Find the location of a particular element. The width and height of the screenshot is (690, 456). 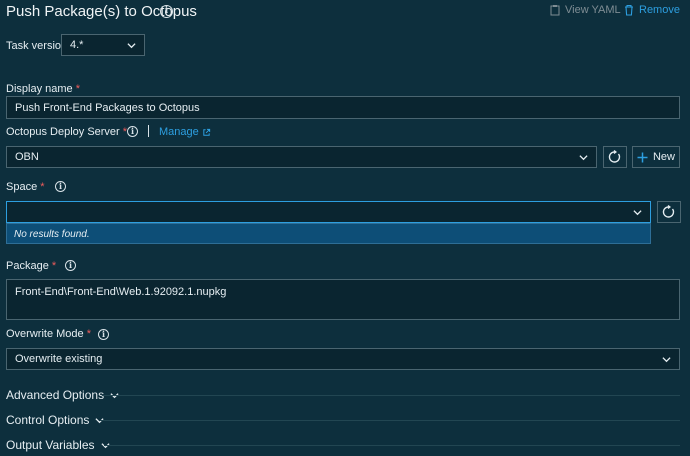

server-refresh-button is located at coordinates (615, 157).